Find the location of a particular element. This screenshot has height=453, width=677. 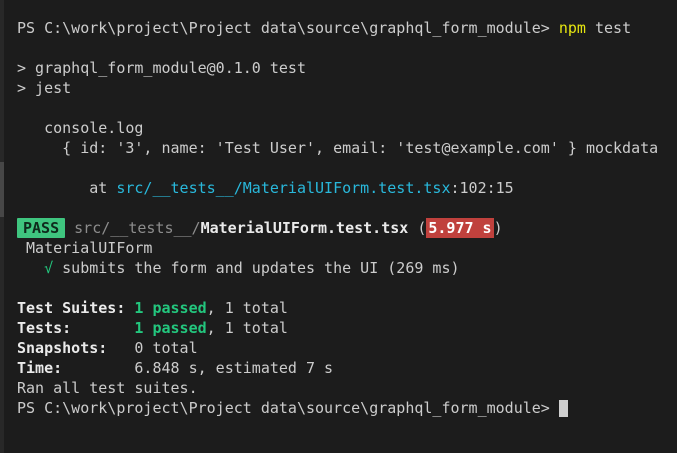

text-segment: 6.848 s, estimated 7 s is located at coordinates (234, 368).